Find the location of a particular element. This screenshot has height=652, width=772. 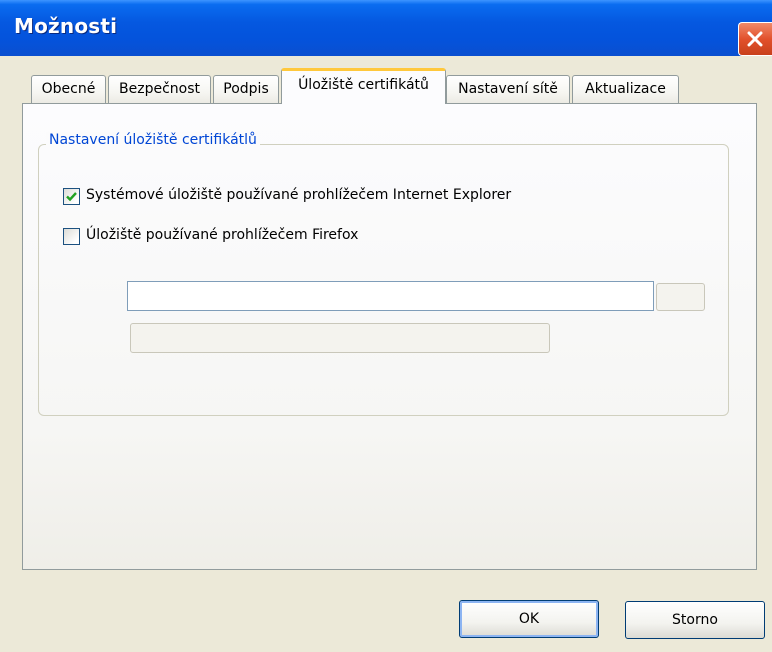

close-icon is located at coordinates (755, 39).